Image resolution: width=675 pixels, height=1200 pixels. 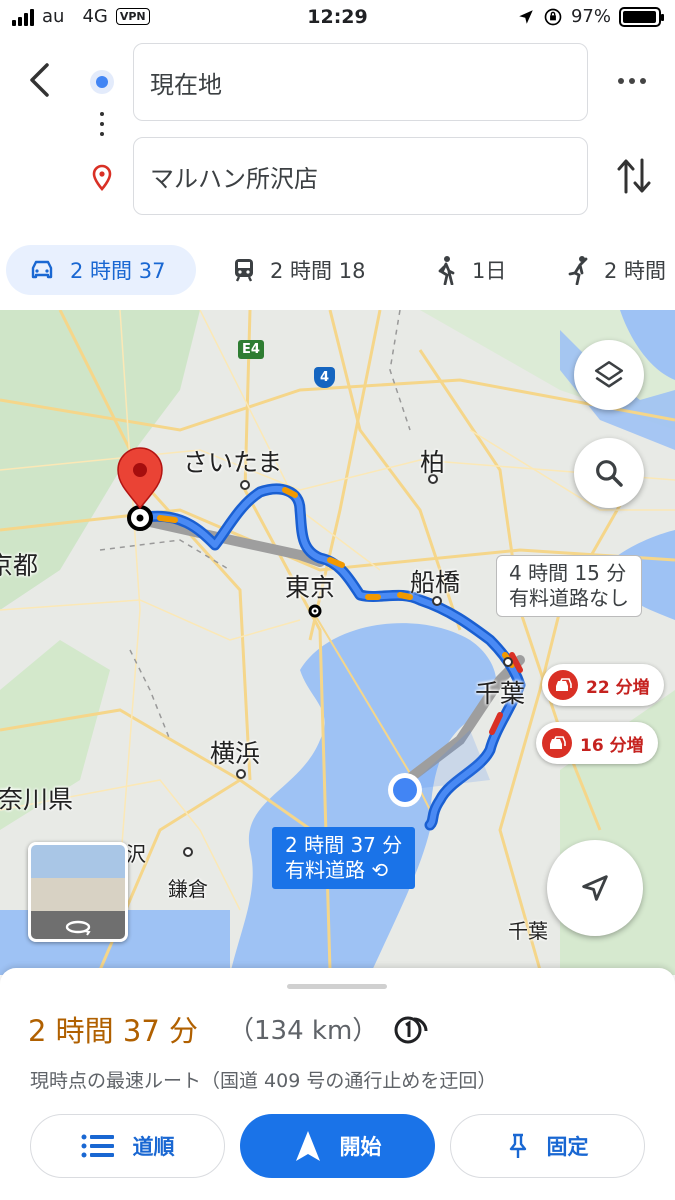 What do you see at coordinates (337, 1146) in the screenshot?
I see `start-button: 開始` at bounding box center [337, 1146].